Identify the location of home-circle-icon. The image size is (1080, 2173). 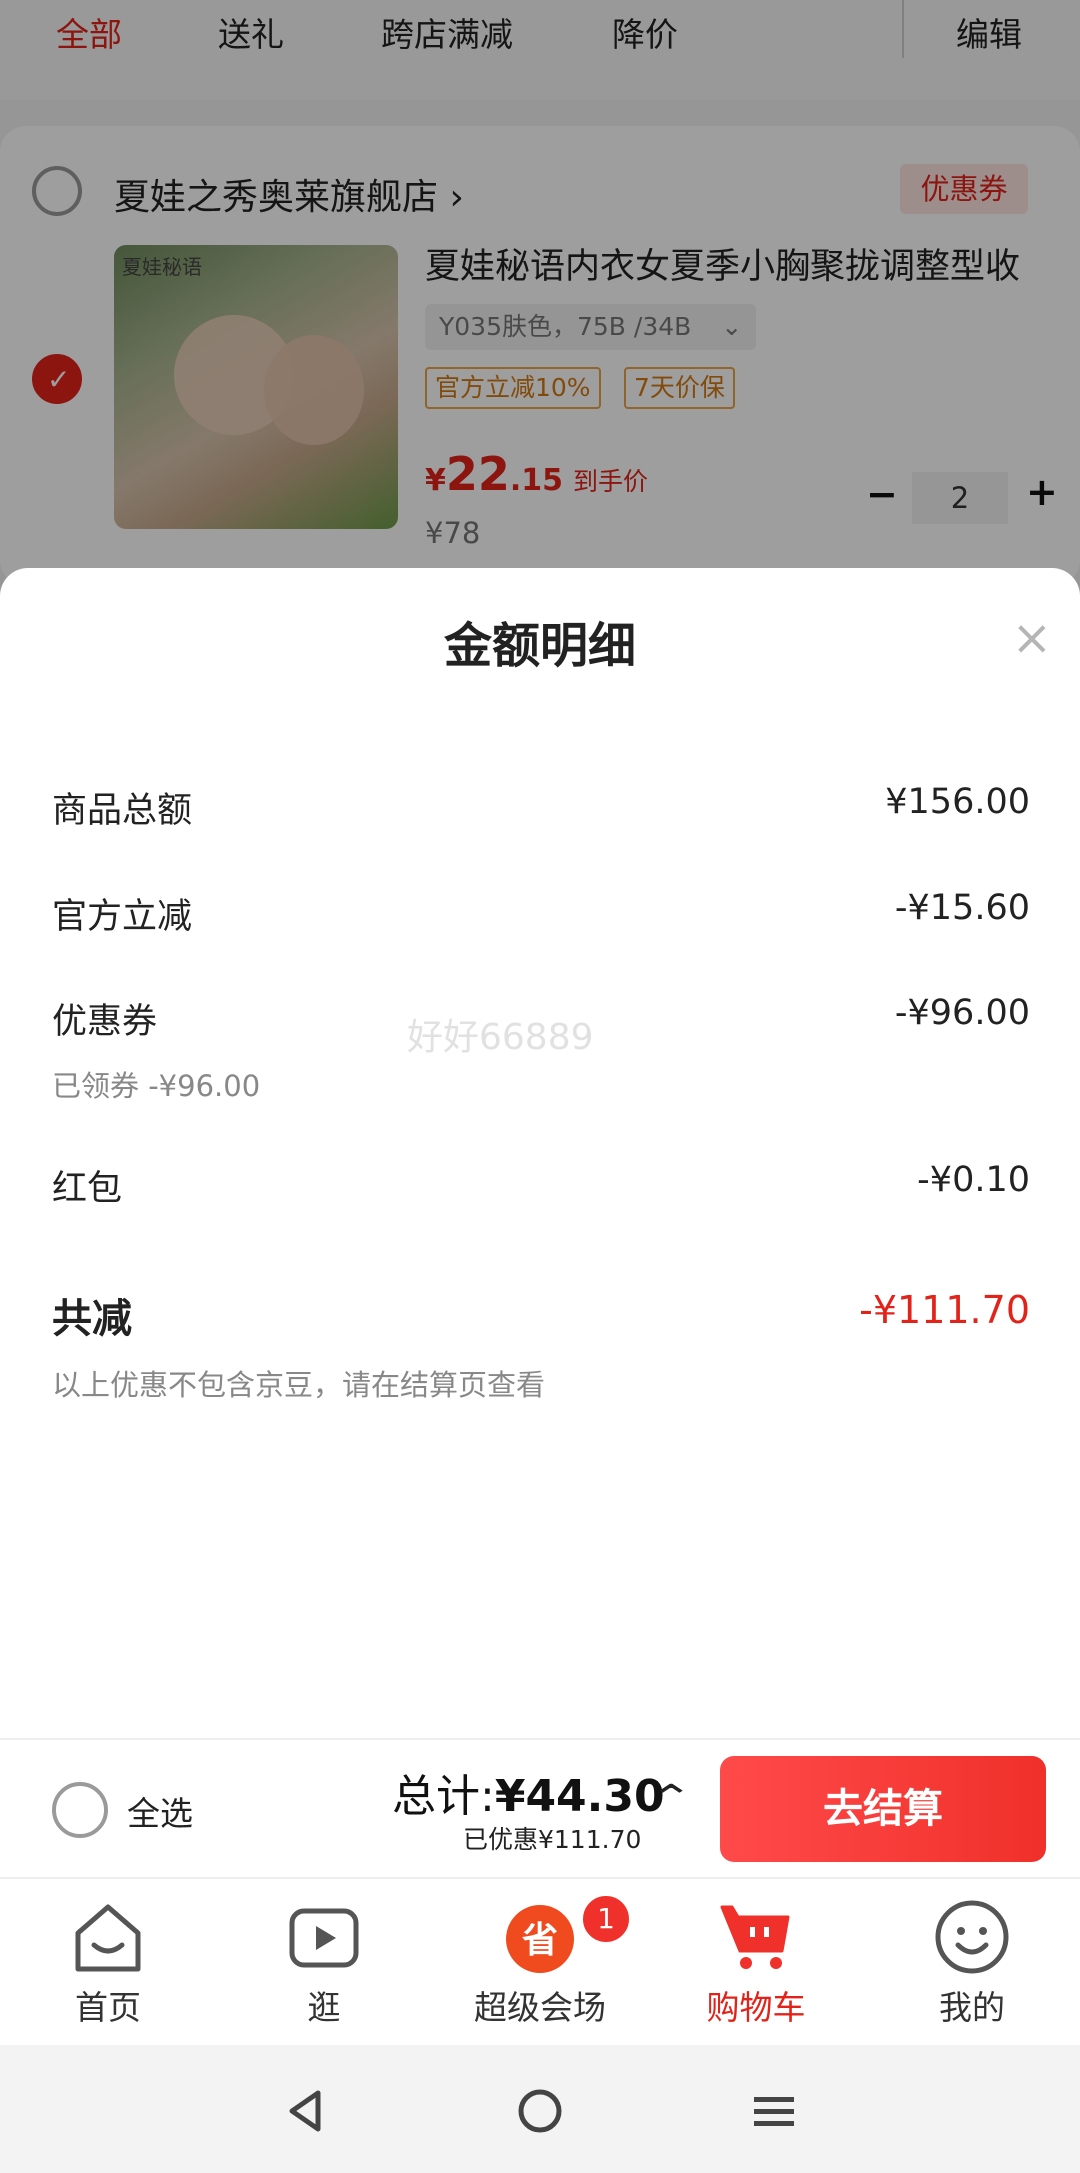
(540, 2111).